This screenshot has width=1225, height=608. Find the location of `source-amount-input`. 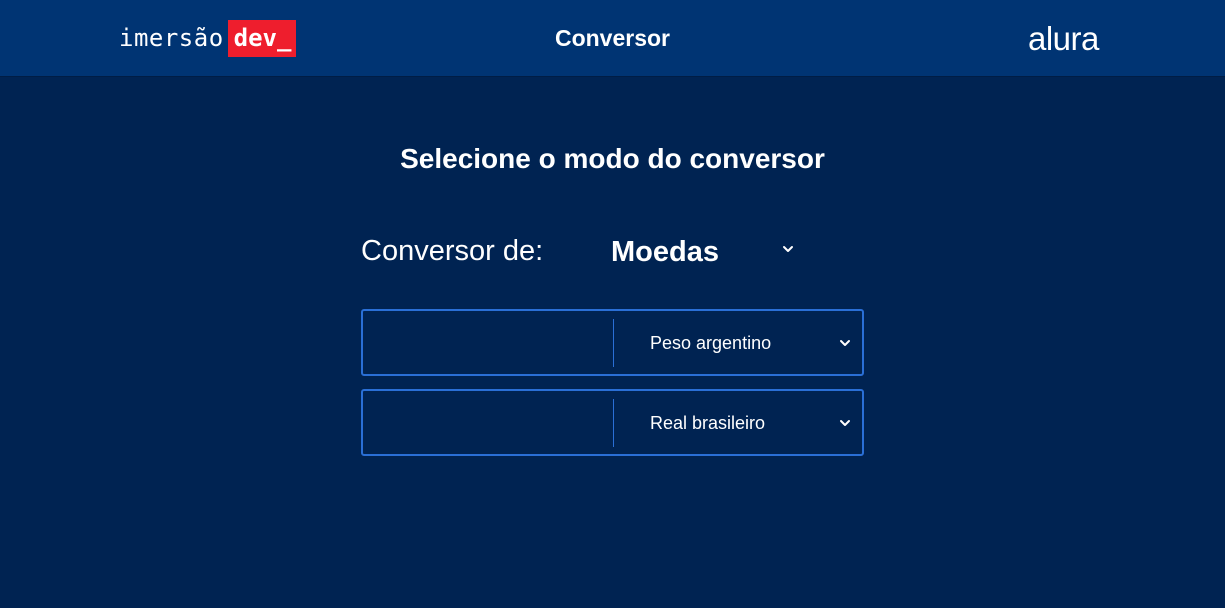

source-amount-input is located at coordinates (487, 342).